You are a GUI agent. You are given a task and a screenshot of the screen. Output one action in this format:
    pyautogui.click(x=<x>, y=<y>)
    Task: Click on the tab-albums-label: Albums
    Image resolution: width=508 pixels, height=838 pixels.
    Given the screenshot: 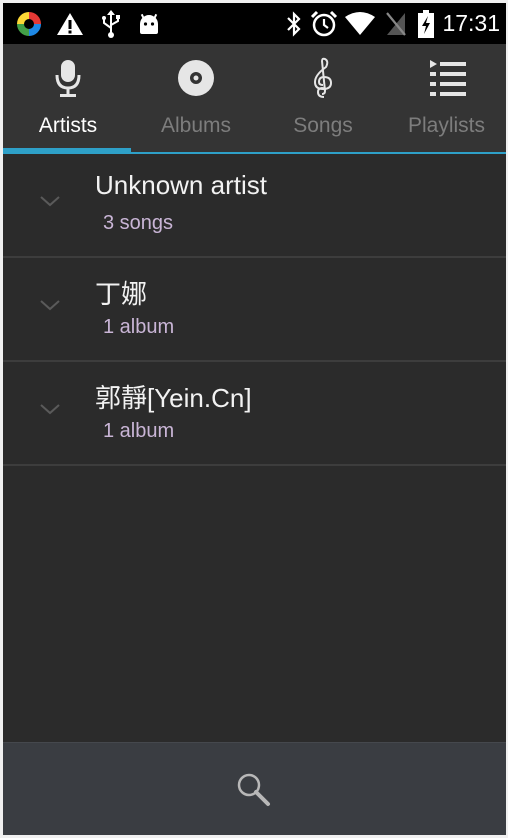 What is the action you would take?
    pyautogui.click(x=196, y=125)
    